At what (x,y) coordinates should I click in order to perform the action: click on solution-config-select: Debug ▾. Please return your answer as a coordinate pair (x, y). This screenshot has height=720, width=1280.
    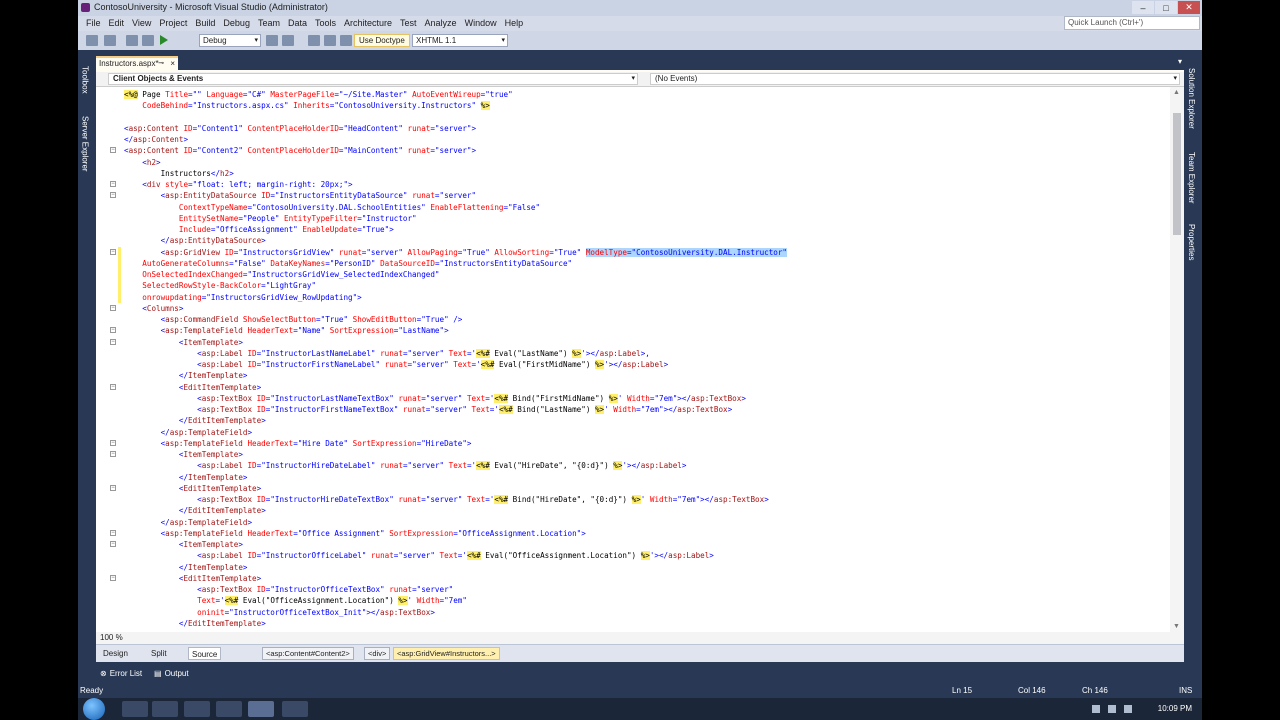
    Looking at the image, I should click on (230, 40).